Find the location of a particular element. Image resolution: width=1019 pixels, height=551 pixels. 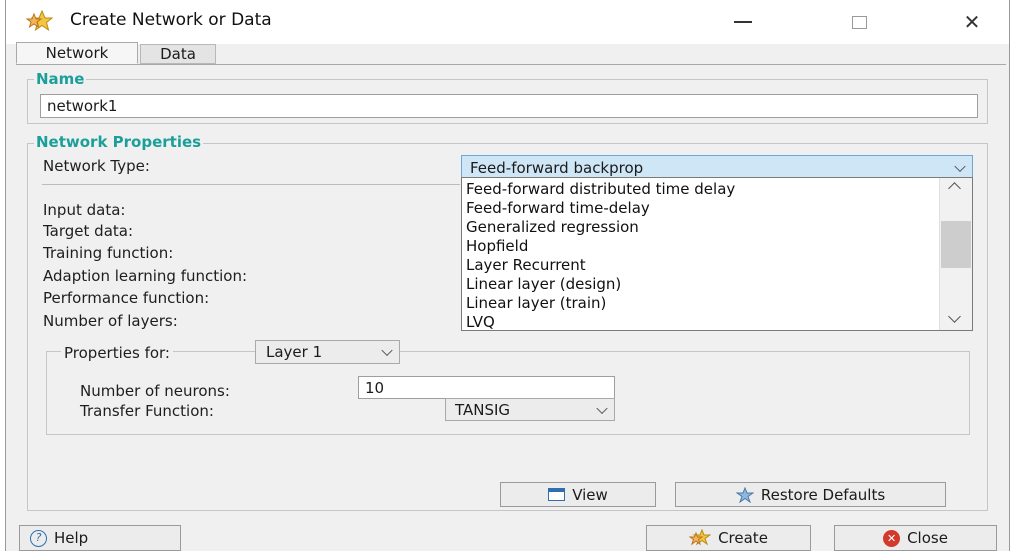

network-type-option: Layer Recurrent is located at coordinates (526, 265).